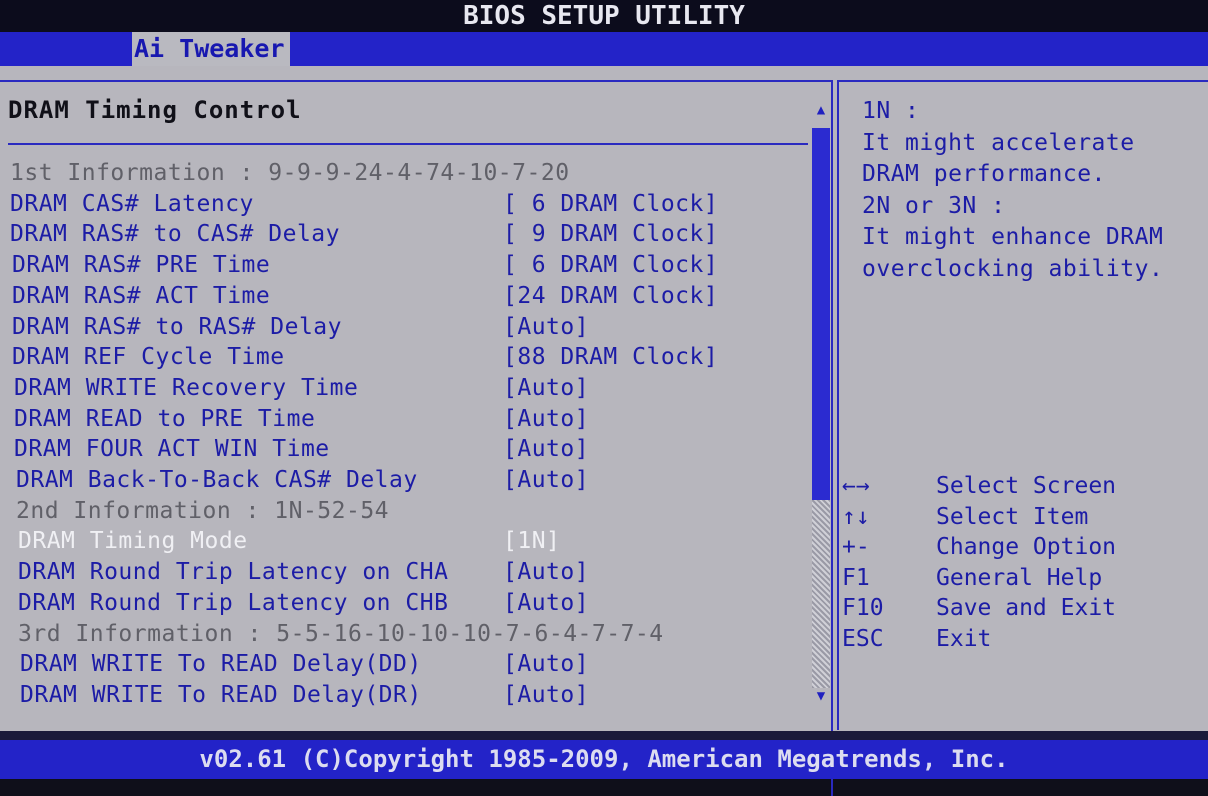  Describe the element at coordinates (604, 16) in the screenshot. I see `window-title: BIOS SETUP UTILITY` at that location.